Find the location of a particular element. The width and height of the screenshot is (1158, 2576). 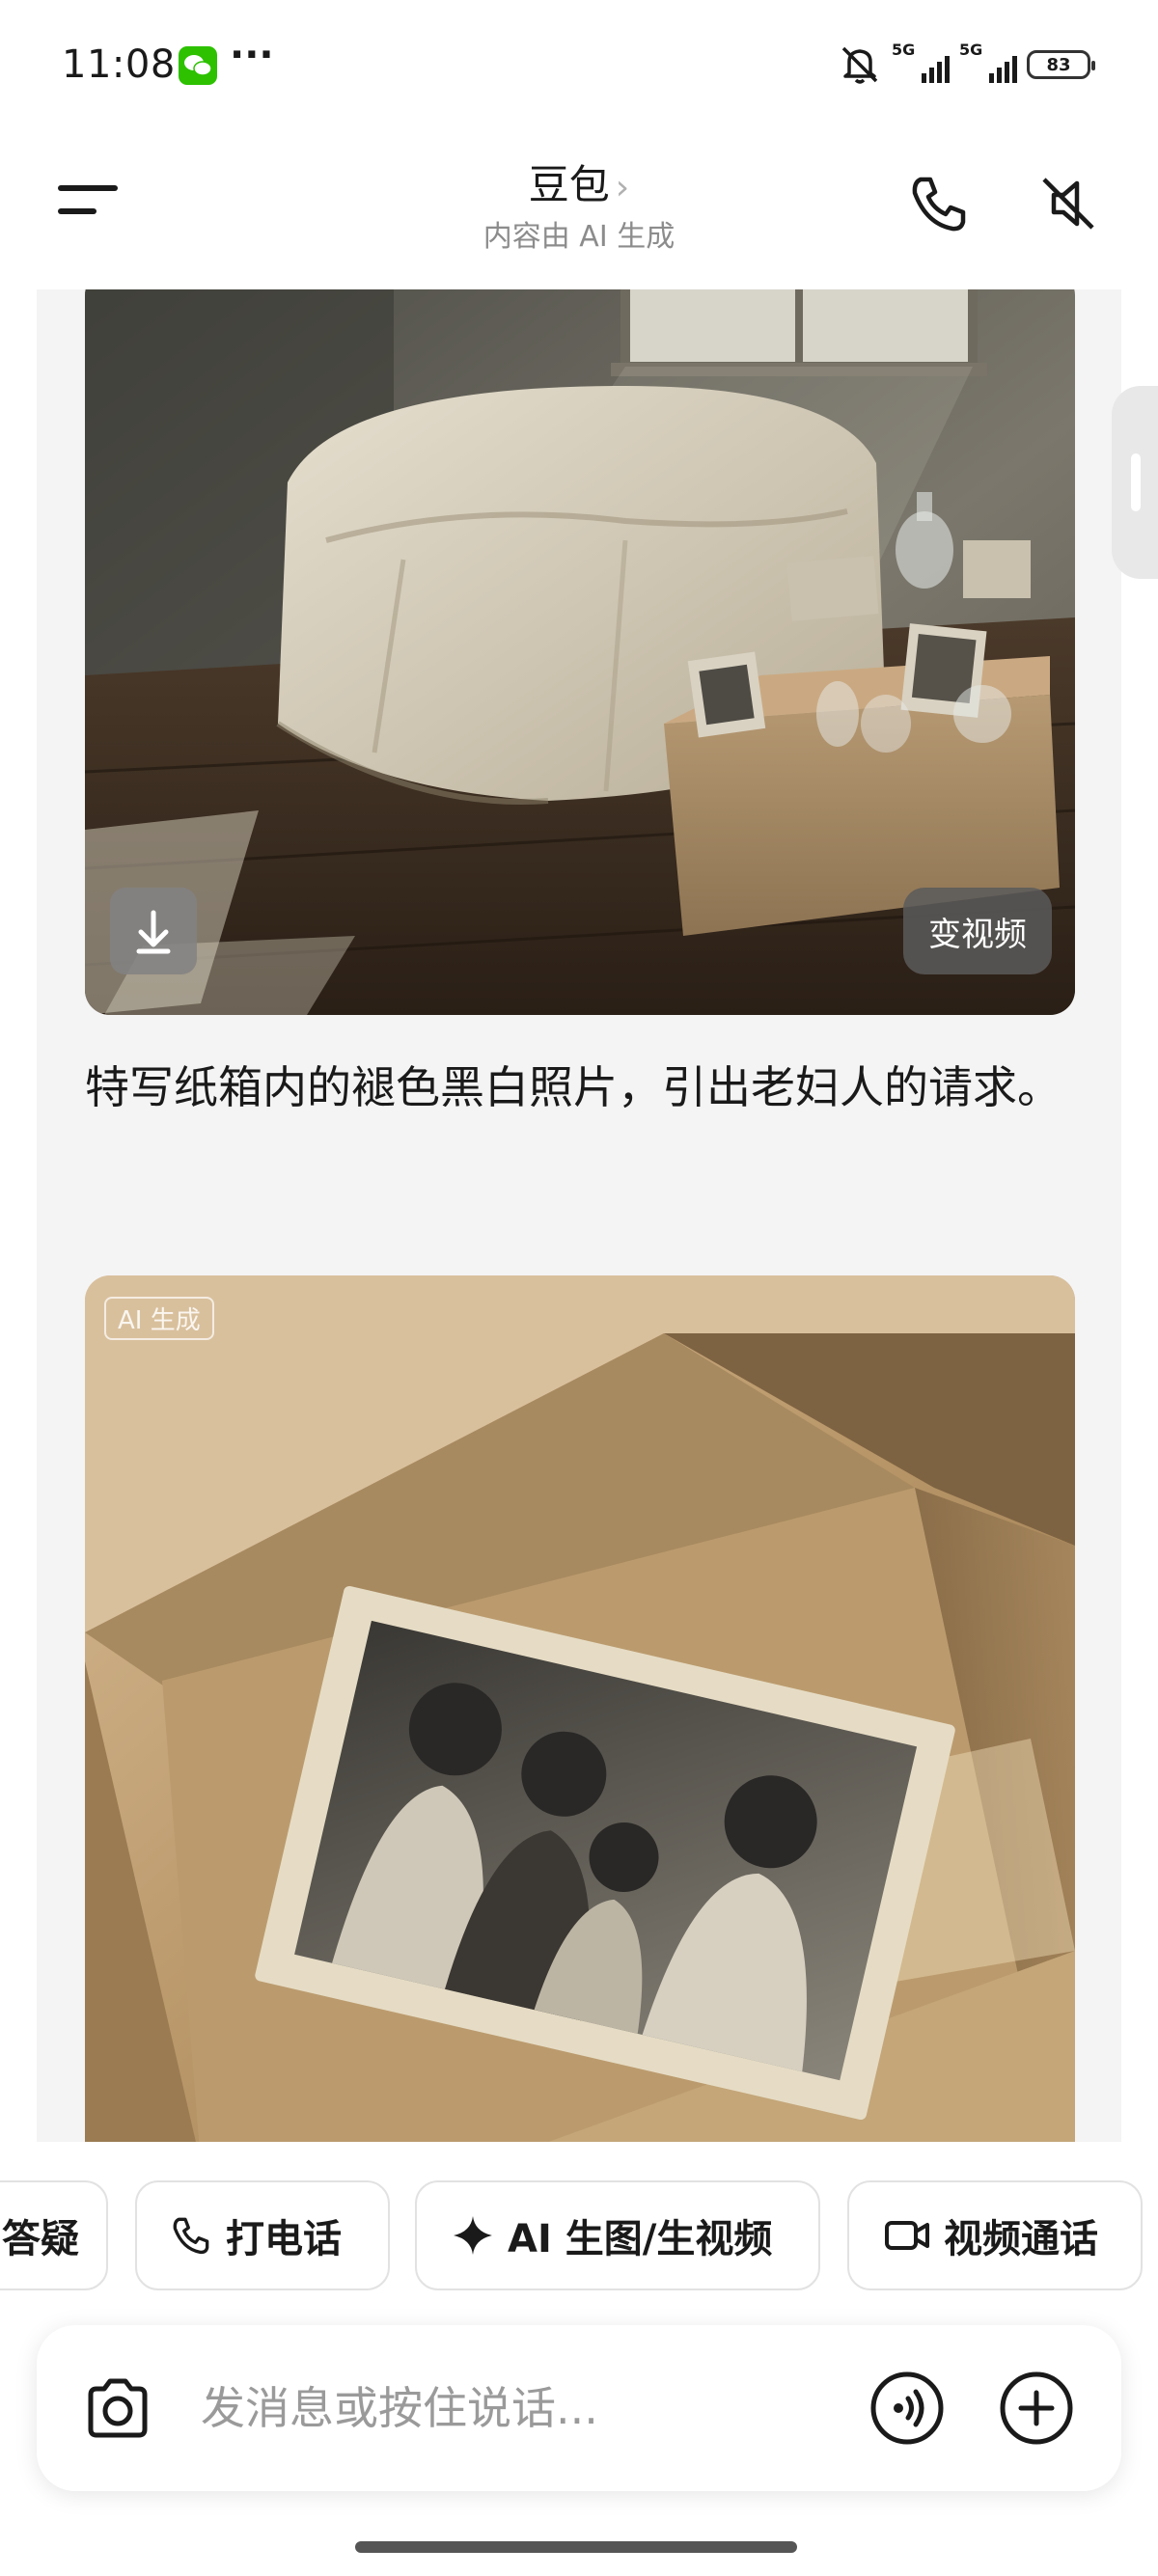

chip-call: 打电话 is located at coordinates (262, 2235).